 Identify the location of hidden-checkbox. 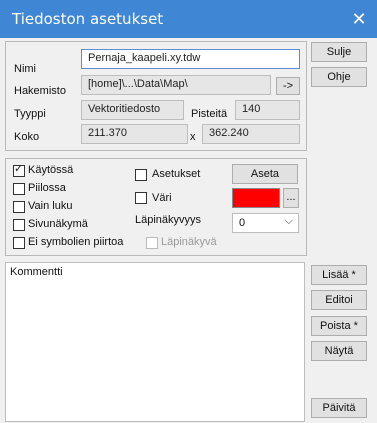
(19, 189).